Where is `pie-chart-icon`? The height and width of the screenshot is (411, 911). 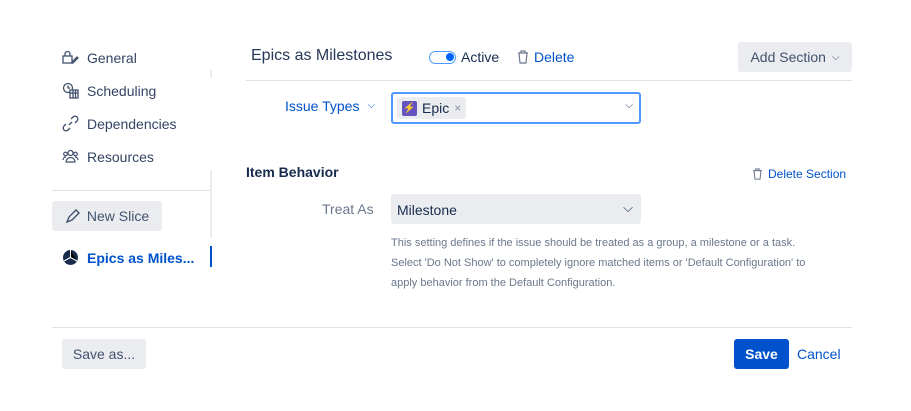
pie-chart-icon is located at coordinates (70, 257).